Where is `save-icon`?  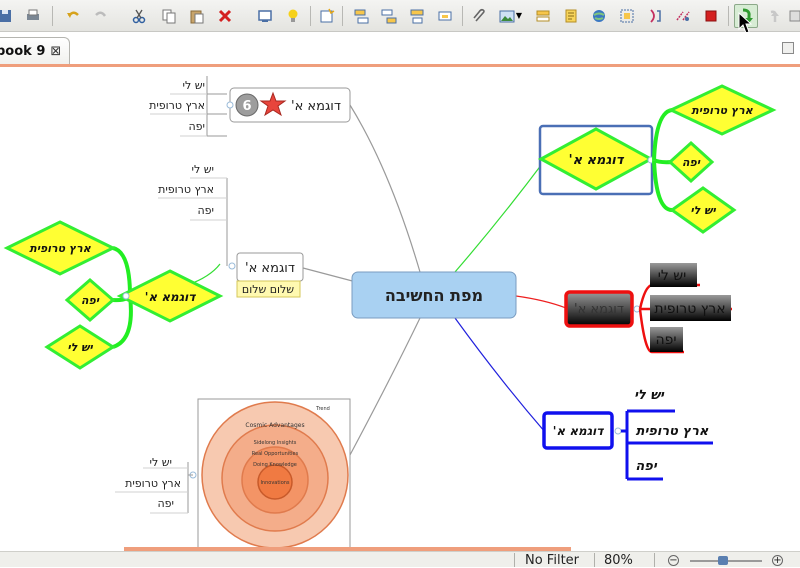 save-icon is located at coordinates (8, 16).